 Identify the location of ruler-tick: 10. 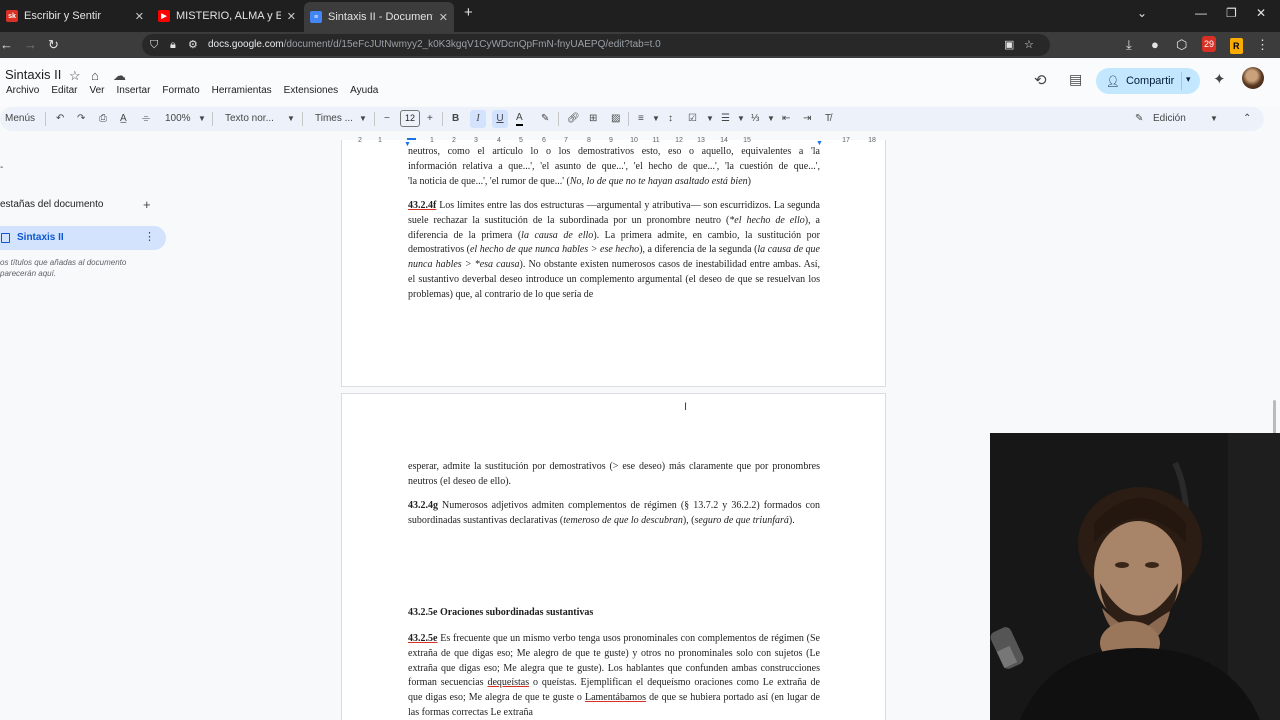
(634, 140).